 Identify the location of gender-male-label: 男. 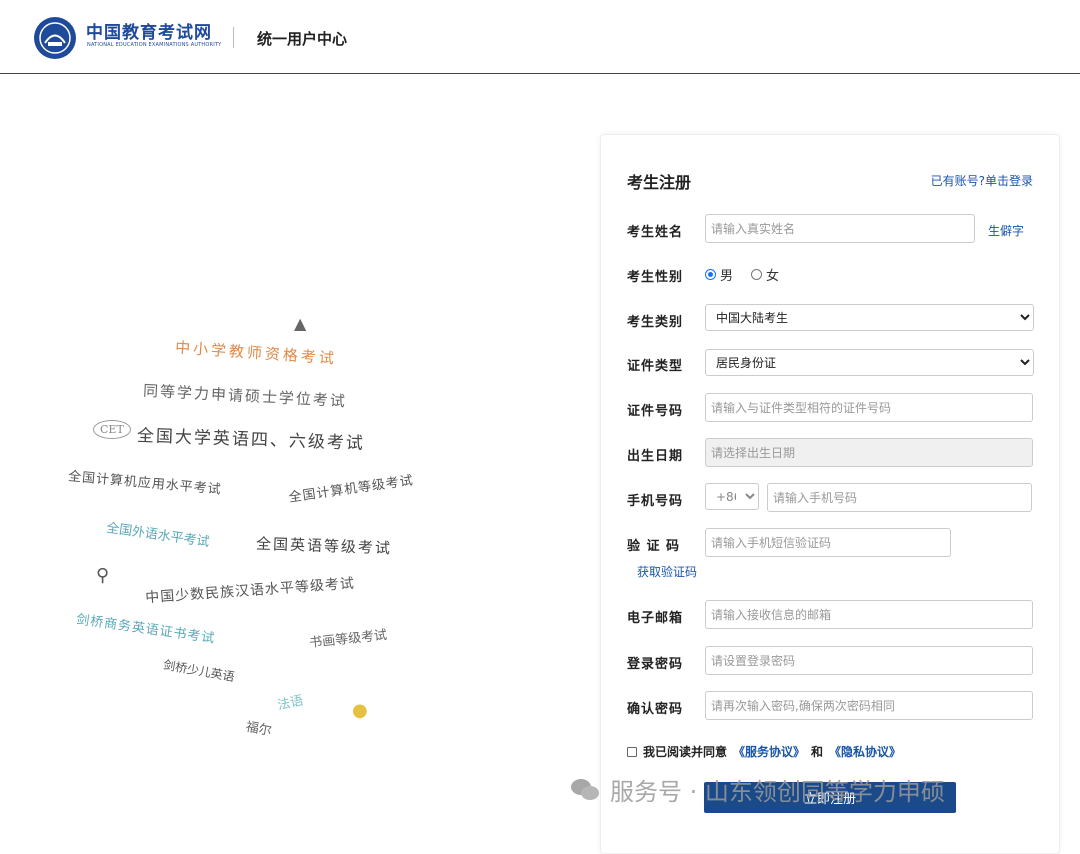
(727, 276).